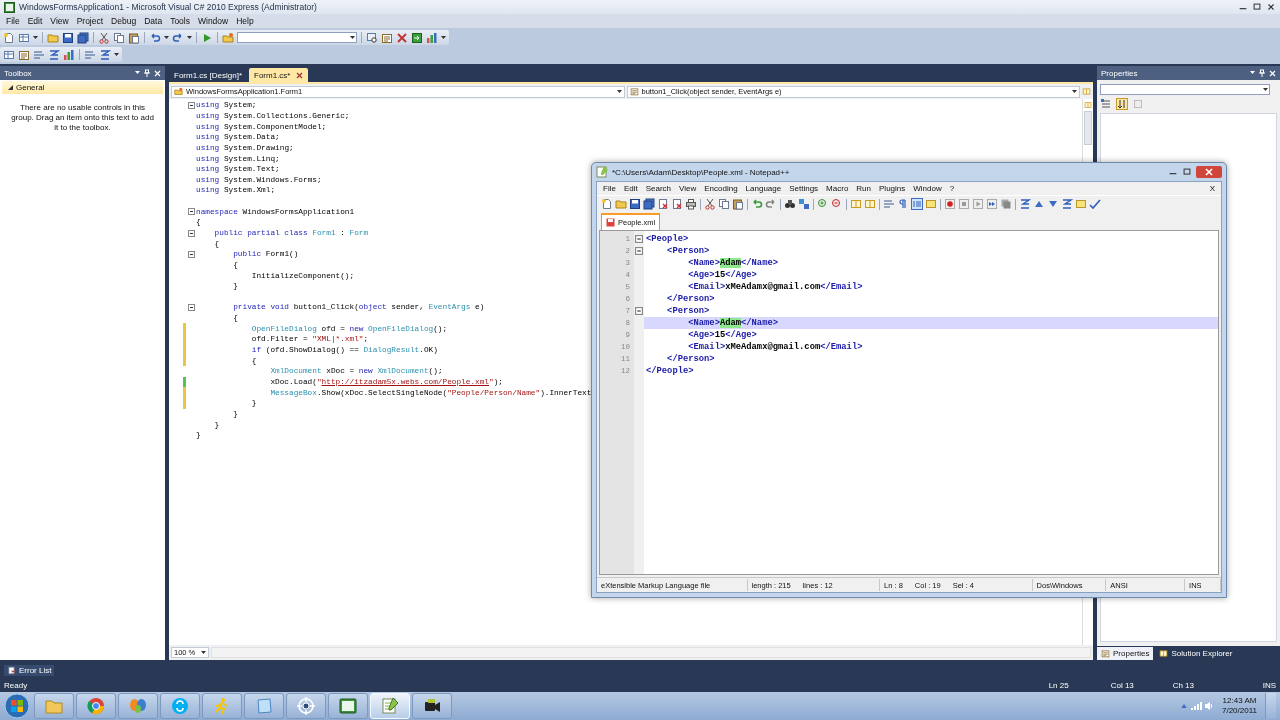 The height and width of the screenshot is (720, 1280). Describe the element at coordinates (372, 37) in the screenshot. I see `find-window-icon` at that location.